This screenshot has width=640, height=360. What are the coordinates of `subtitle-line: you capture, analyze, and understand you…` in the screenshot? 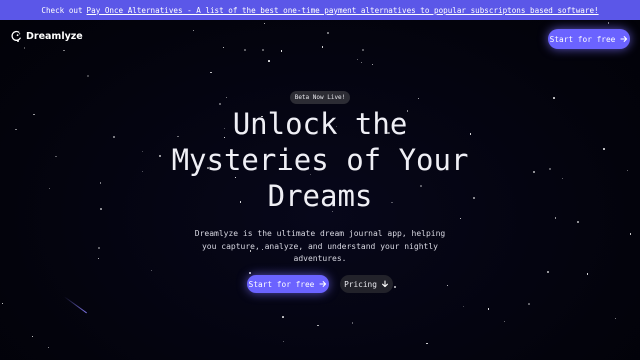 It's located at (319, 246).